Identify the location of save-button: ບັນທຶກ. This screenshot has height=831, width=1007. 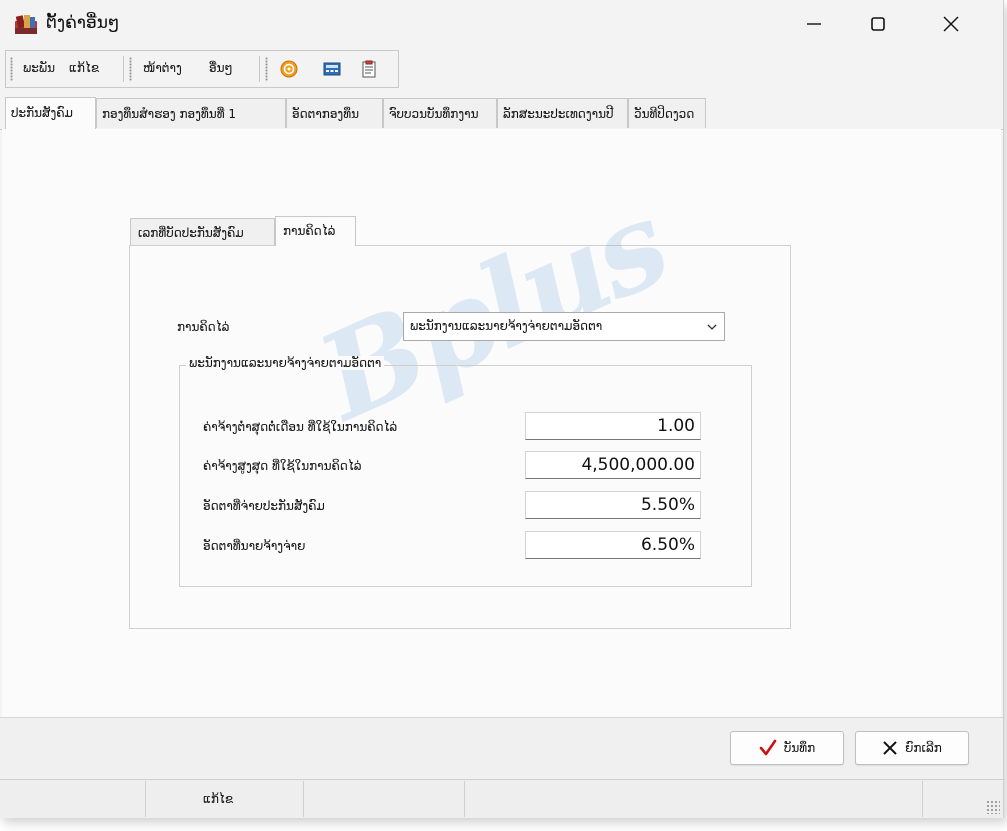
(787, 748).